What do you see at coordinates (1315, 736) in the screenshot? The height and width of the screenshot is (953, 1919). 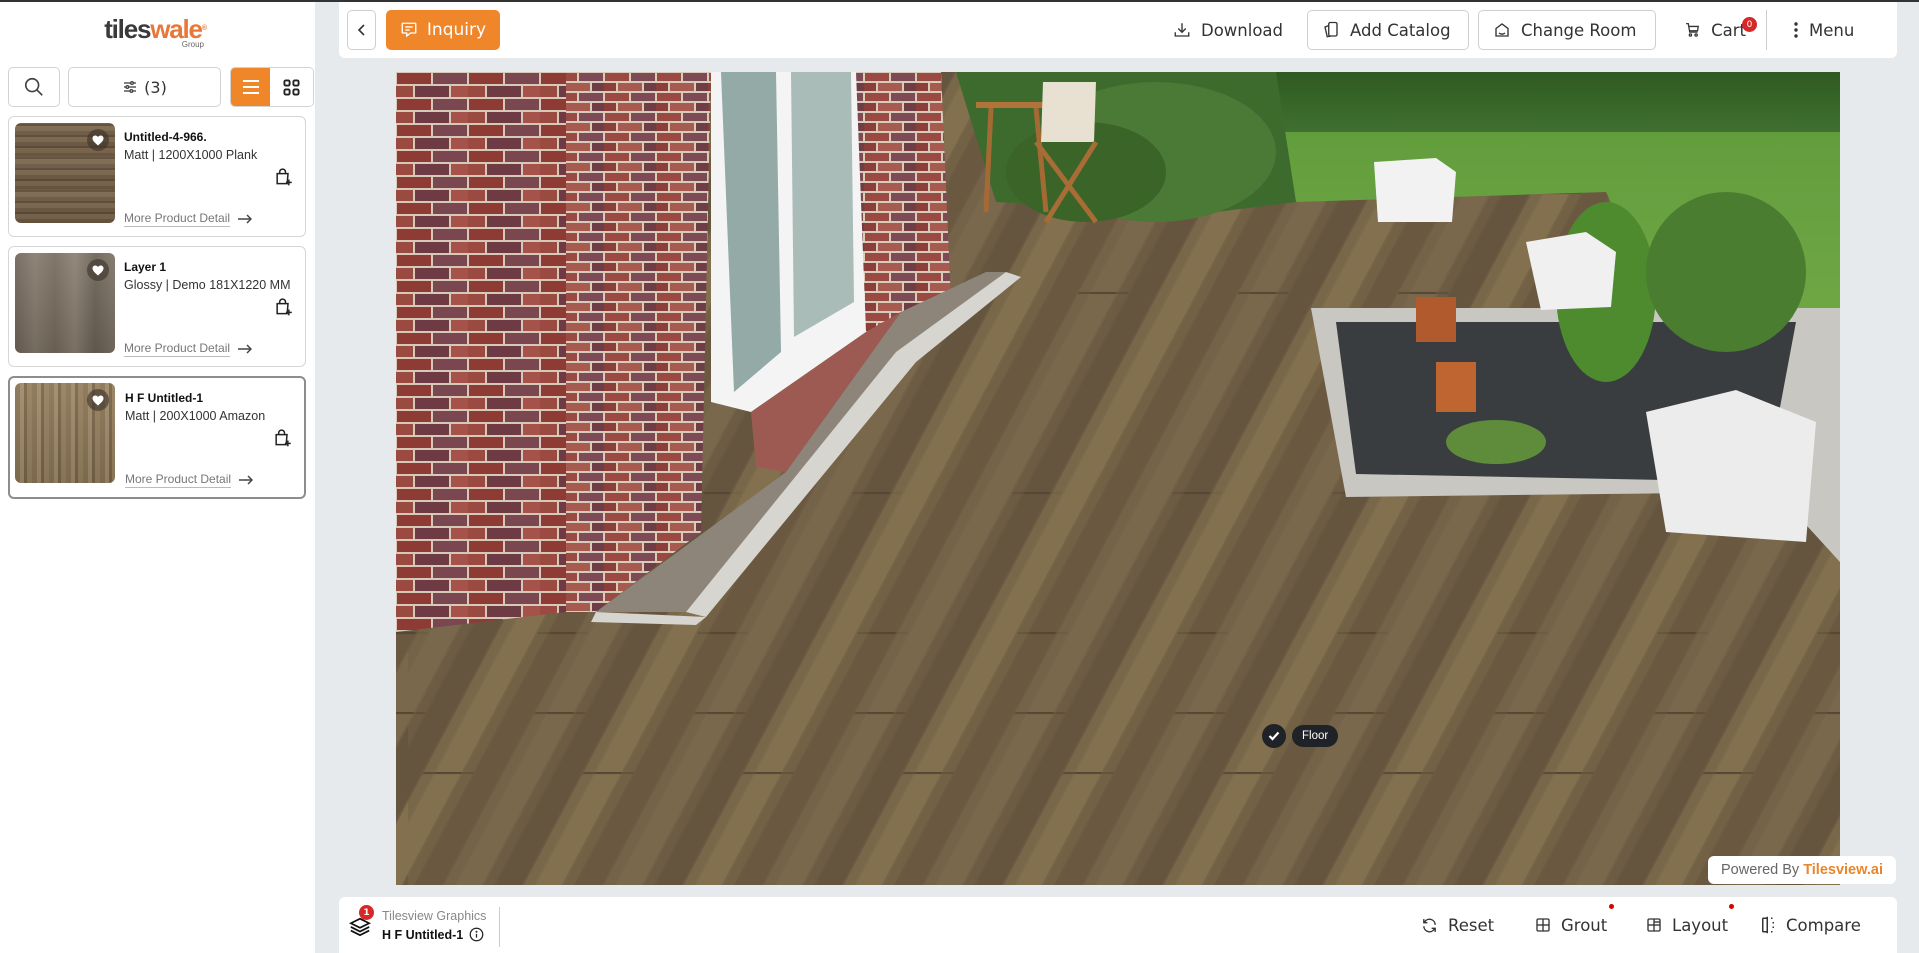 I see `surface-label-floor: Floor` at bounding box center [1315, 736].